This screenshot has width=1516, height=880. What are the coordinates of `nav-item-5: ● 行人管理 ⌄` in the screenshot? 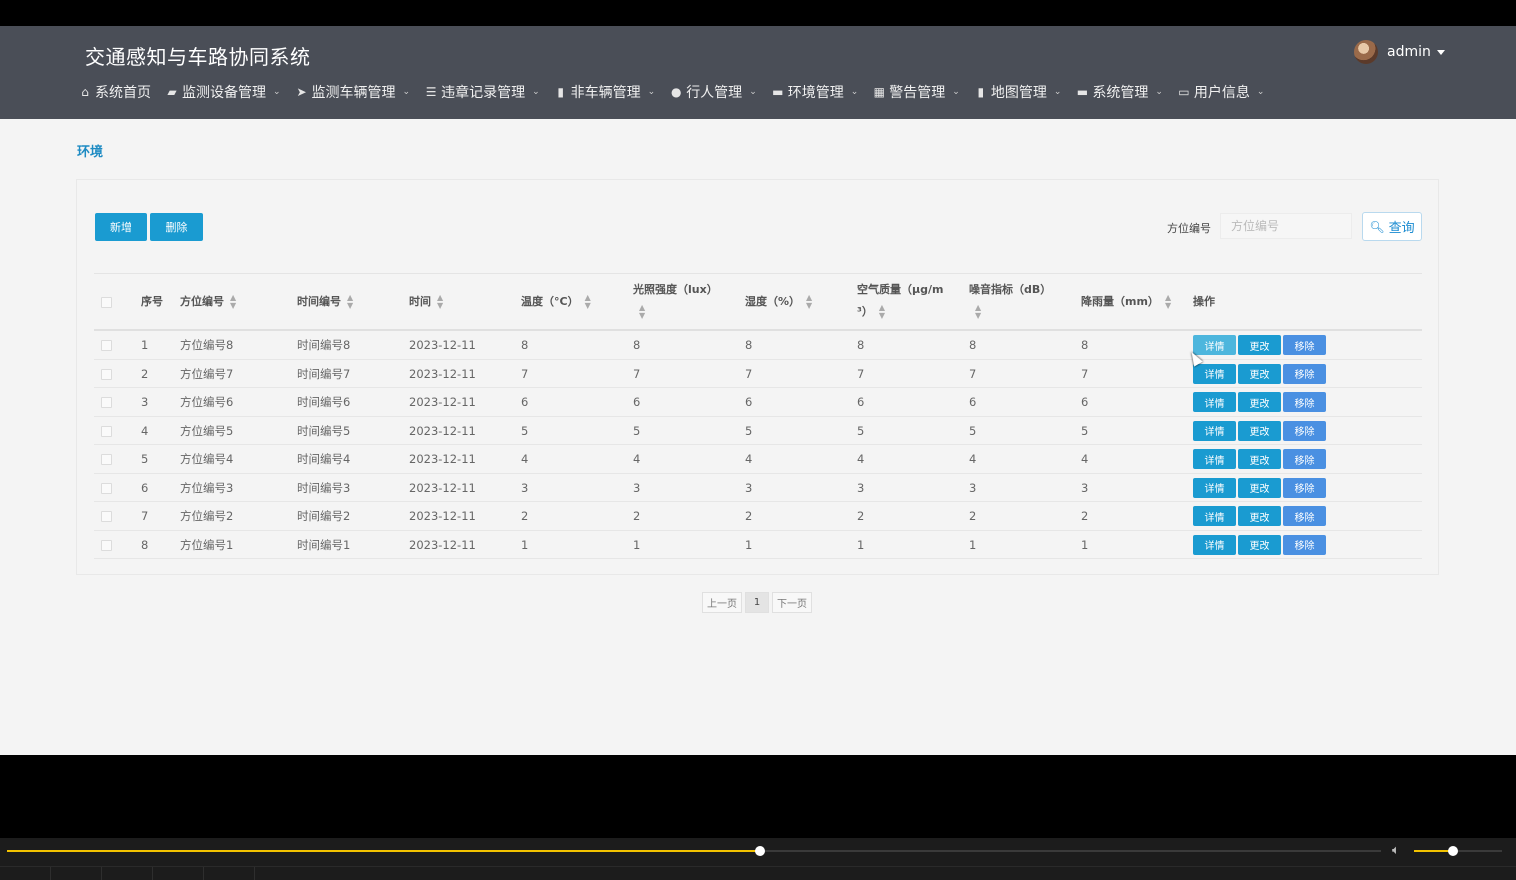 It's located at (713, 92).